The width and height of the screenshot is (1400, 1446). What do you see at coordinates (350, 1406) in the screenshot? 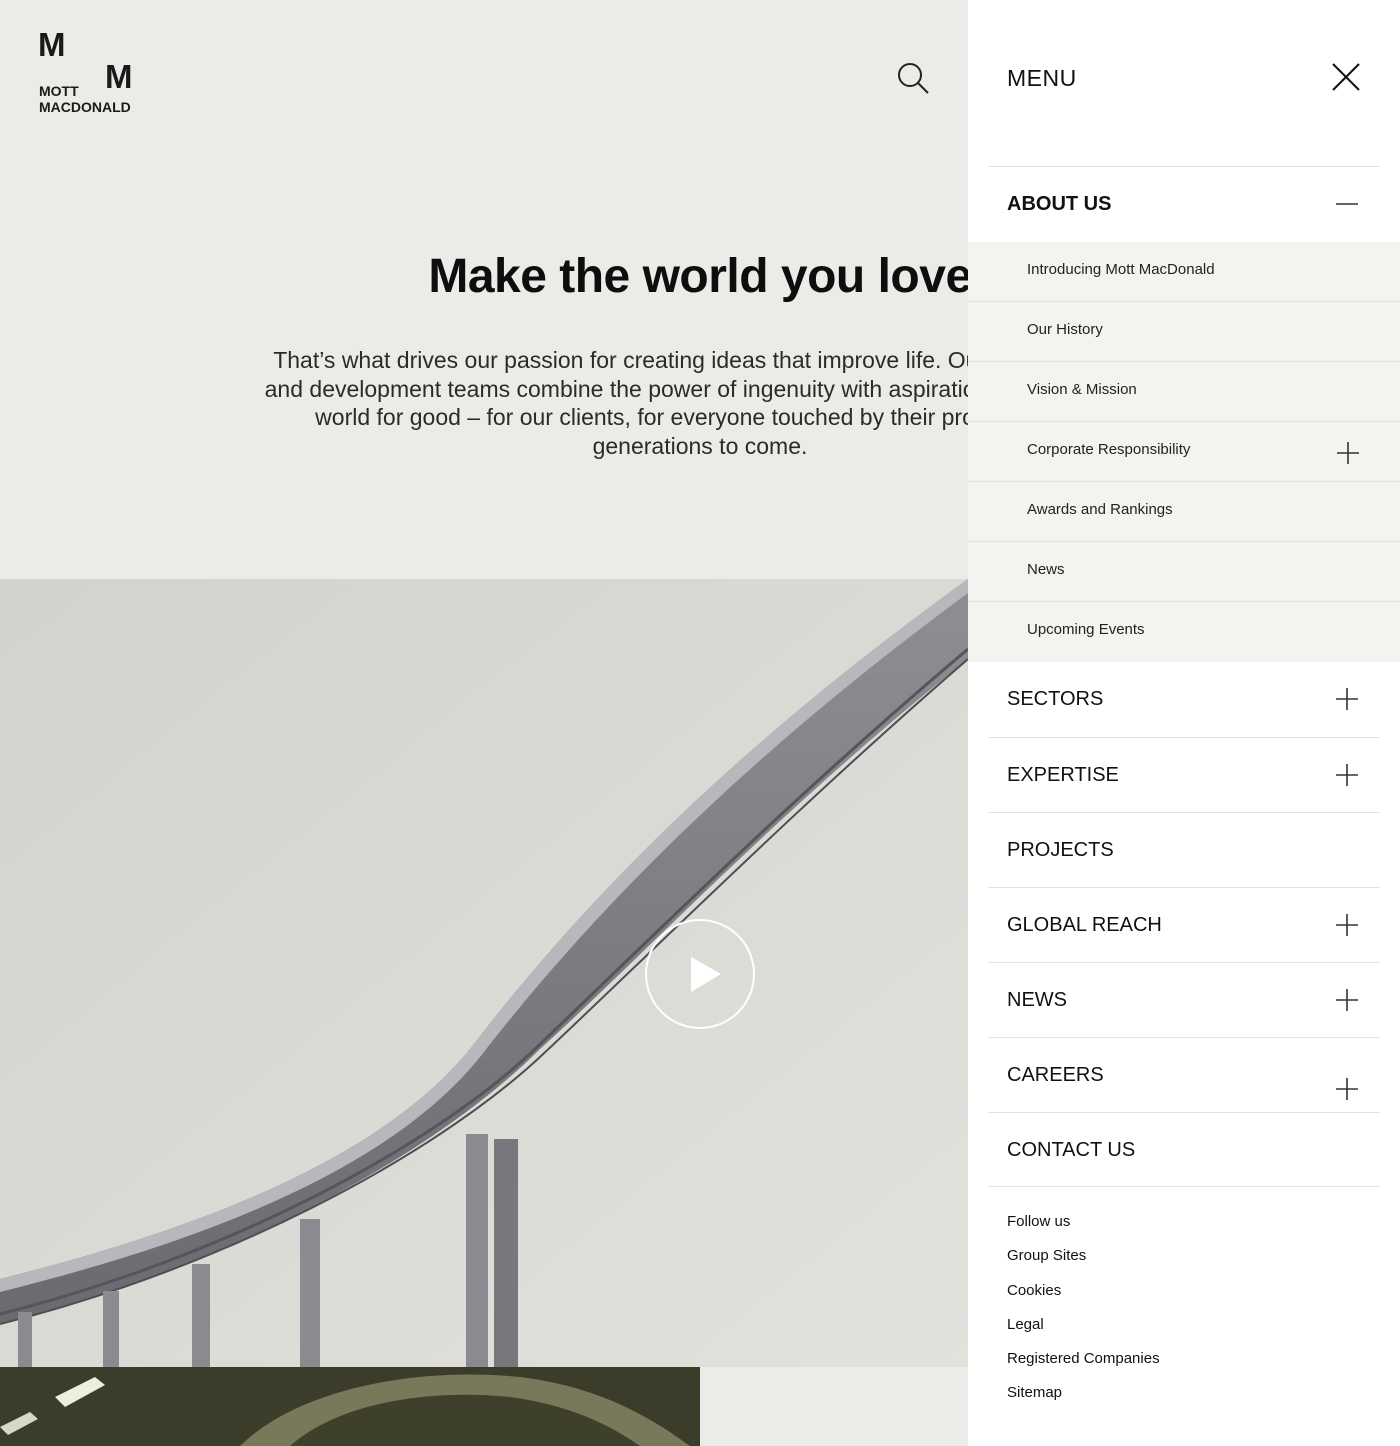
I see `tunnel-image` at bounding box center [350, 1406].